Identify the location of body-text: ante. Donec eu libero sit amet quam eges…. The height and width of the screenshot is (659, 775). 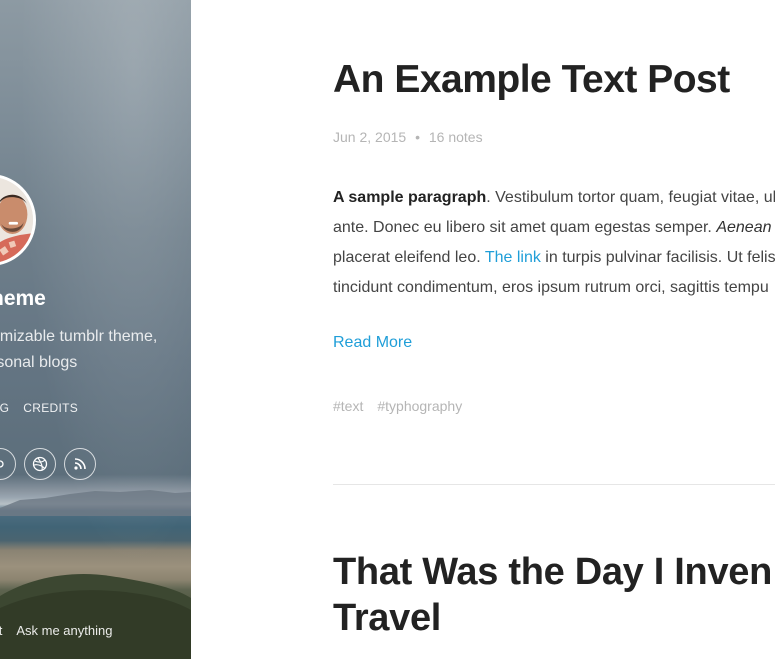
(525, 227).